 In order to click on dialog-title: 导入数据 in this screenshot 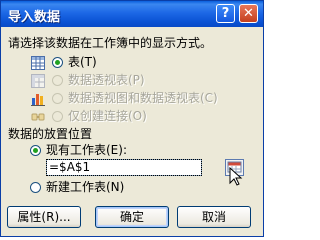, I will do `click(34, 17)`.